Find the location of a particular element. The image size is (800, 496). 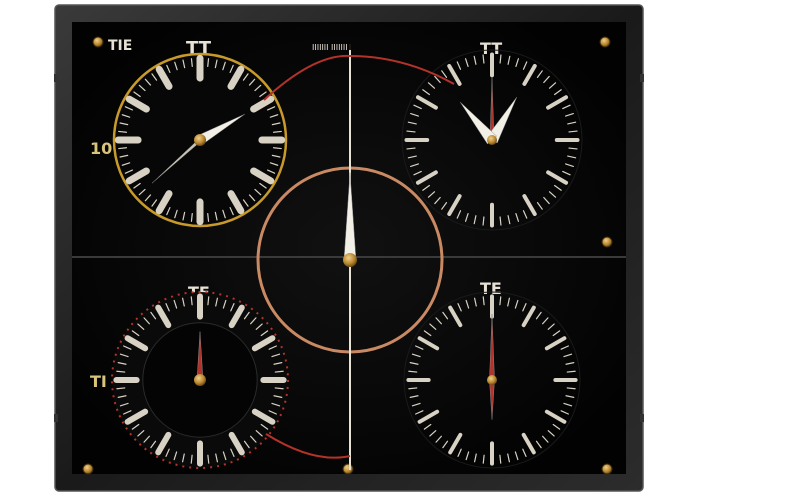

label-top-left: TIE is located at coordinates (120, 46).